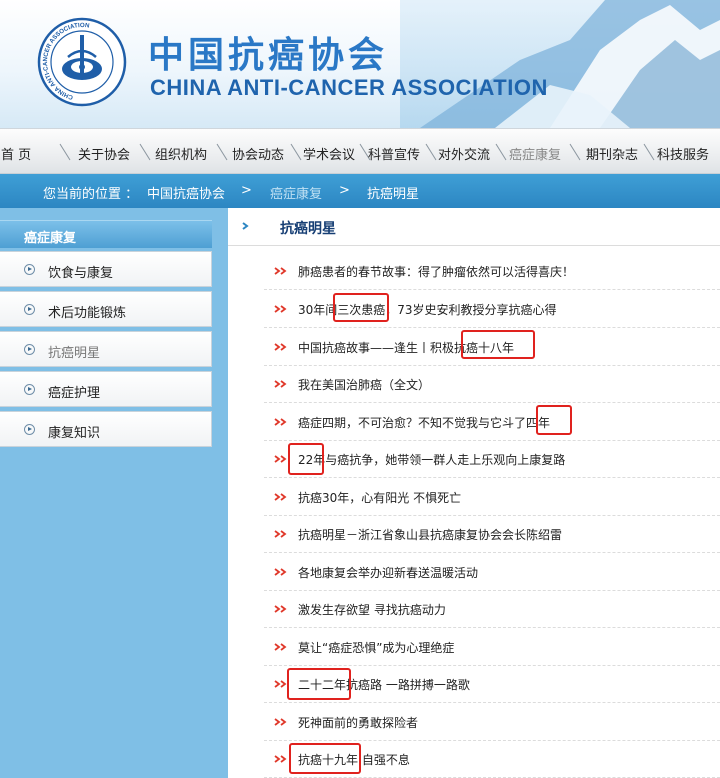 Image resolution: width=720 pixels, height=778 pixels. What do you see at coordinates (393, 194) in the screenshot?
I see `breadcrumb-current: 抗癌明星` at bounding box center [393, 194].